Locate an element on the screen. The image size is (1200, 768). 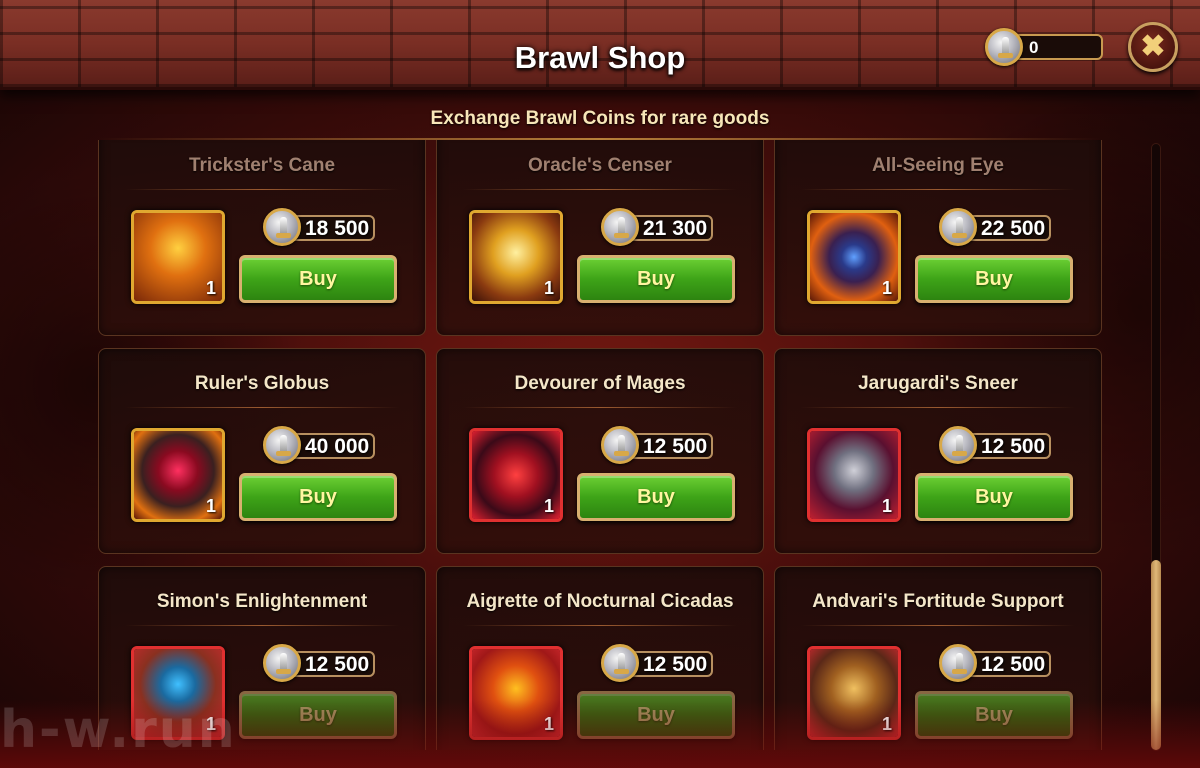
all-seeing-eye-icon: 1 is located at coordinates (854, 257).